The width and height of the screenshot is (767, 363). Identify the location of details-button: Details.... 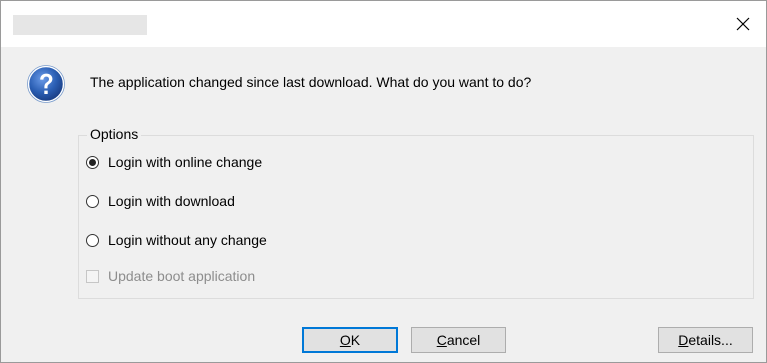
(705, 340).